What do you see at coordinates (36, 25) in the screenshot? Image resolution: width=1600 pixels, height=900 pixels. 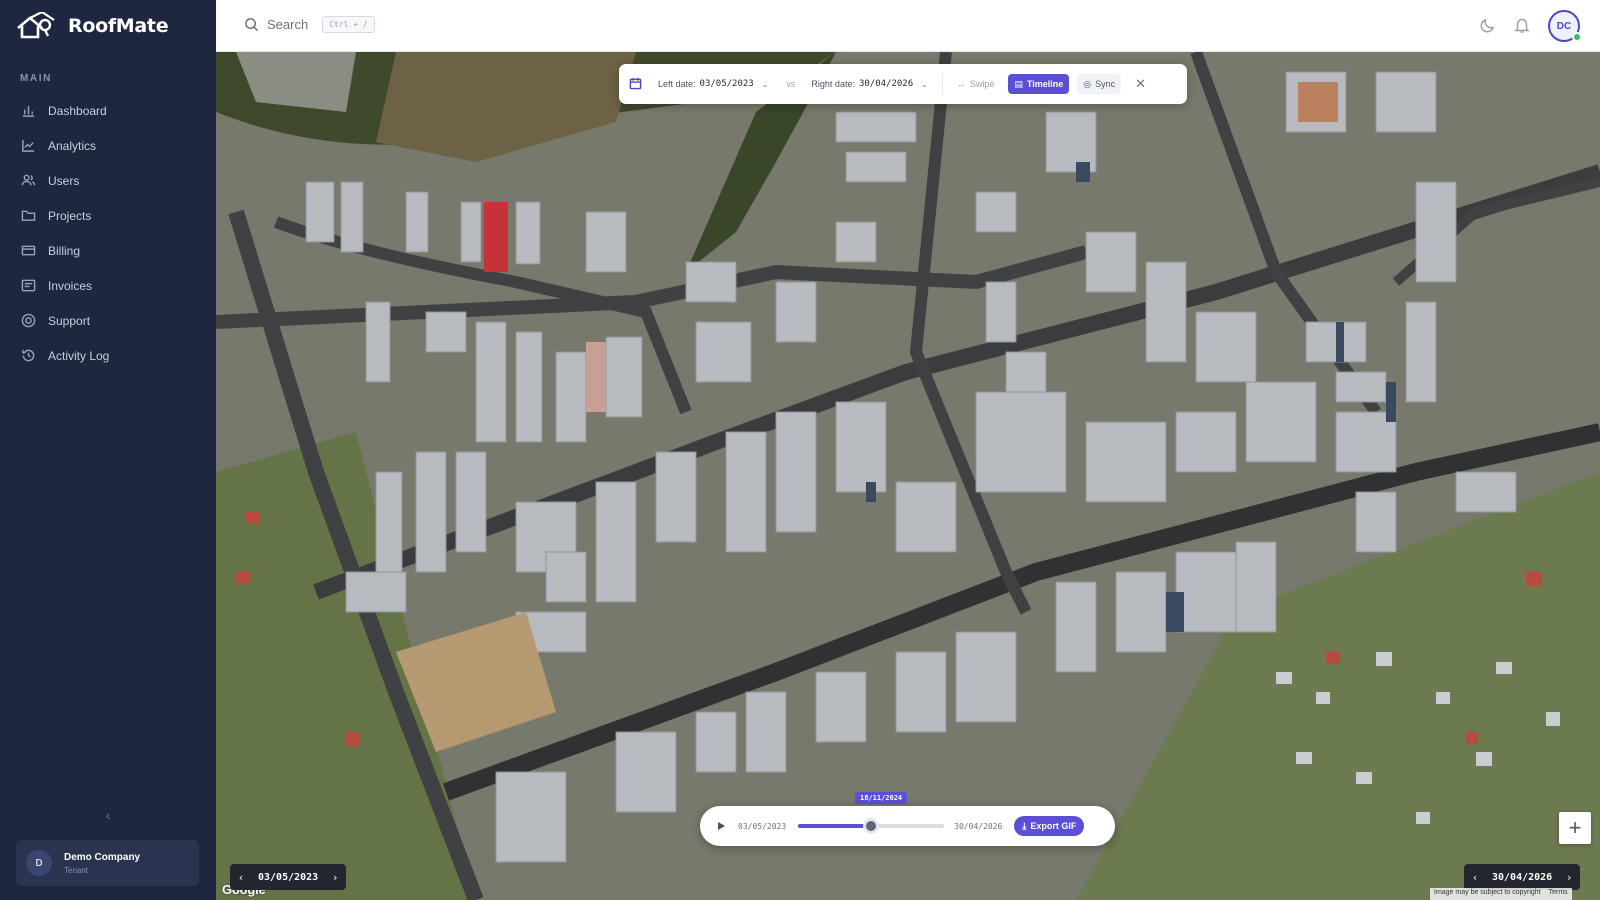 I see `house-logo-icon` at bounding box center [36, 25].